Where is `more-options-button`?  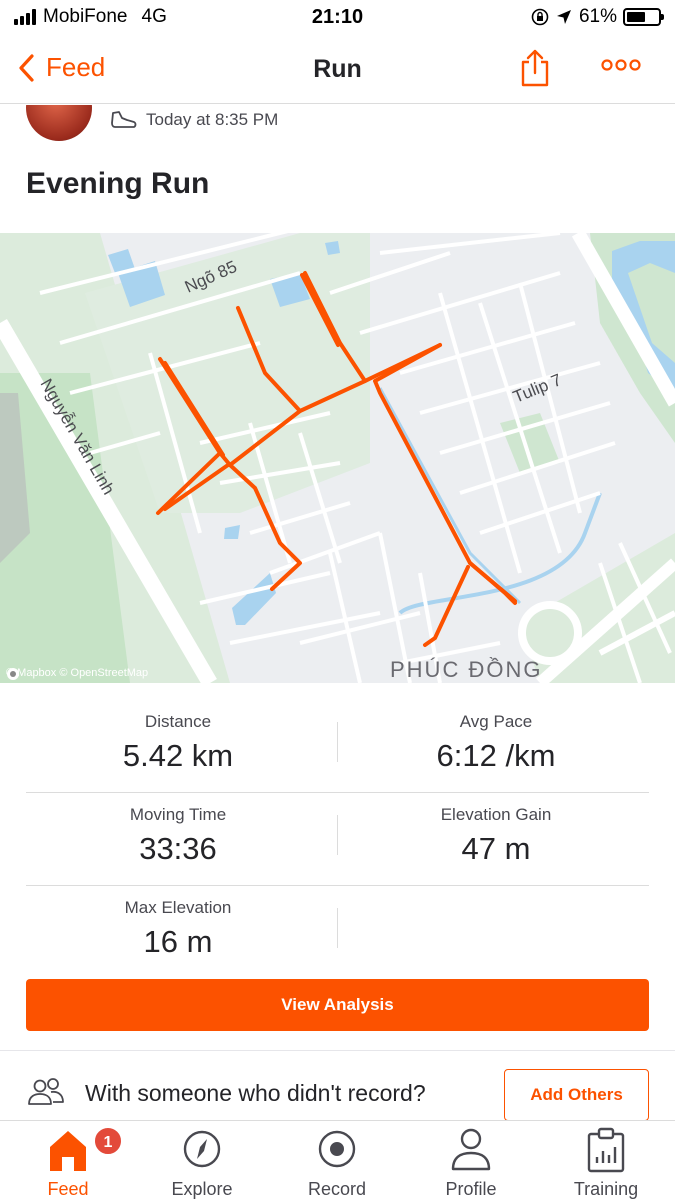
more-options-button is located at coordinates (621, 67).